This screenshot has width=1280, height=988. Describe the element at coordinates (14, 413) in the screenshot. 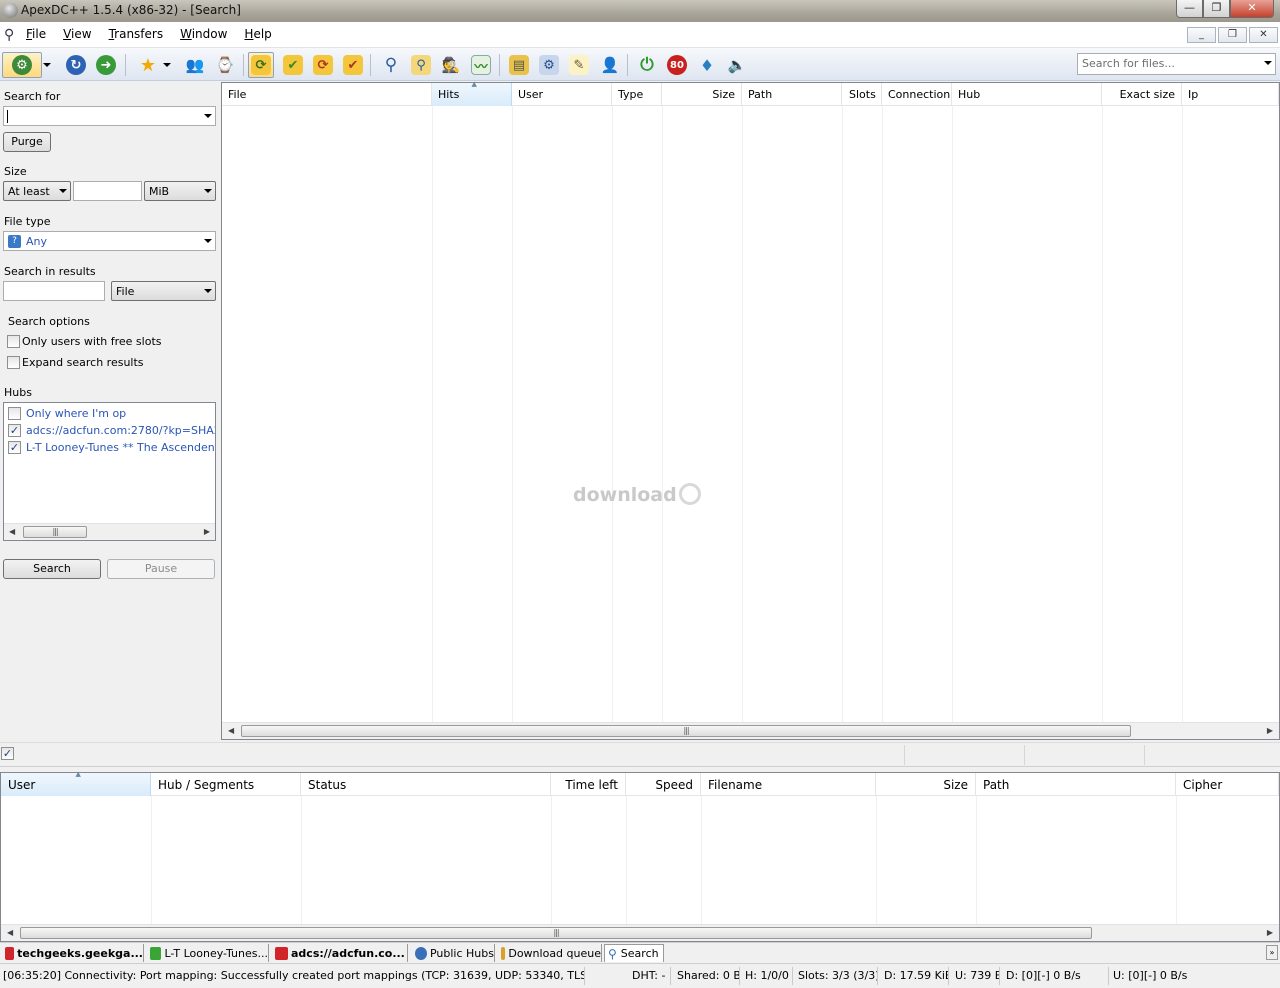

I see `hub-checkbox` at that location.